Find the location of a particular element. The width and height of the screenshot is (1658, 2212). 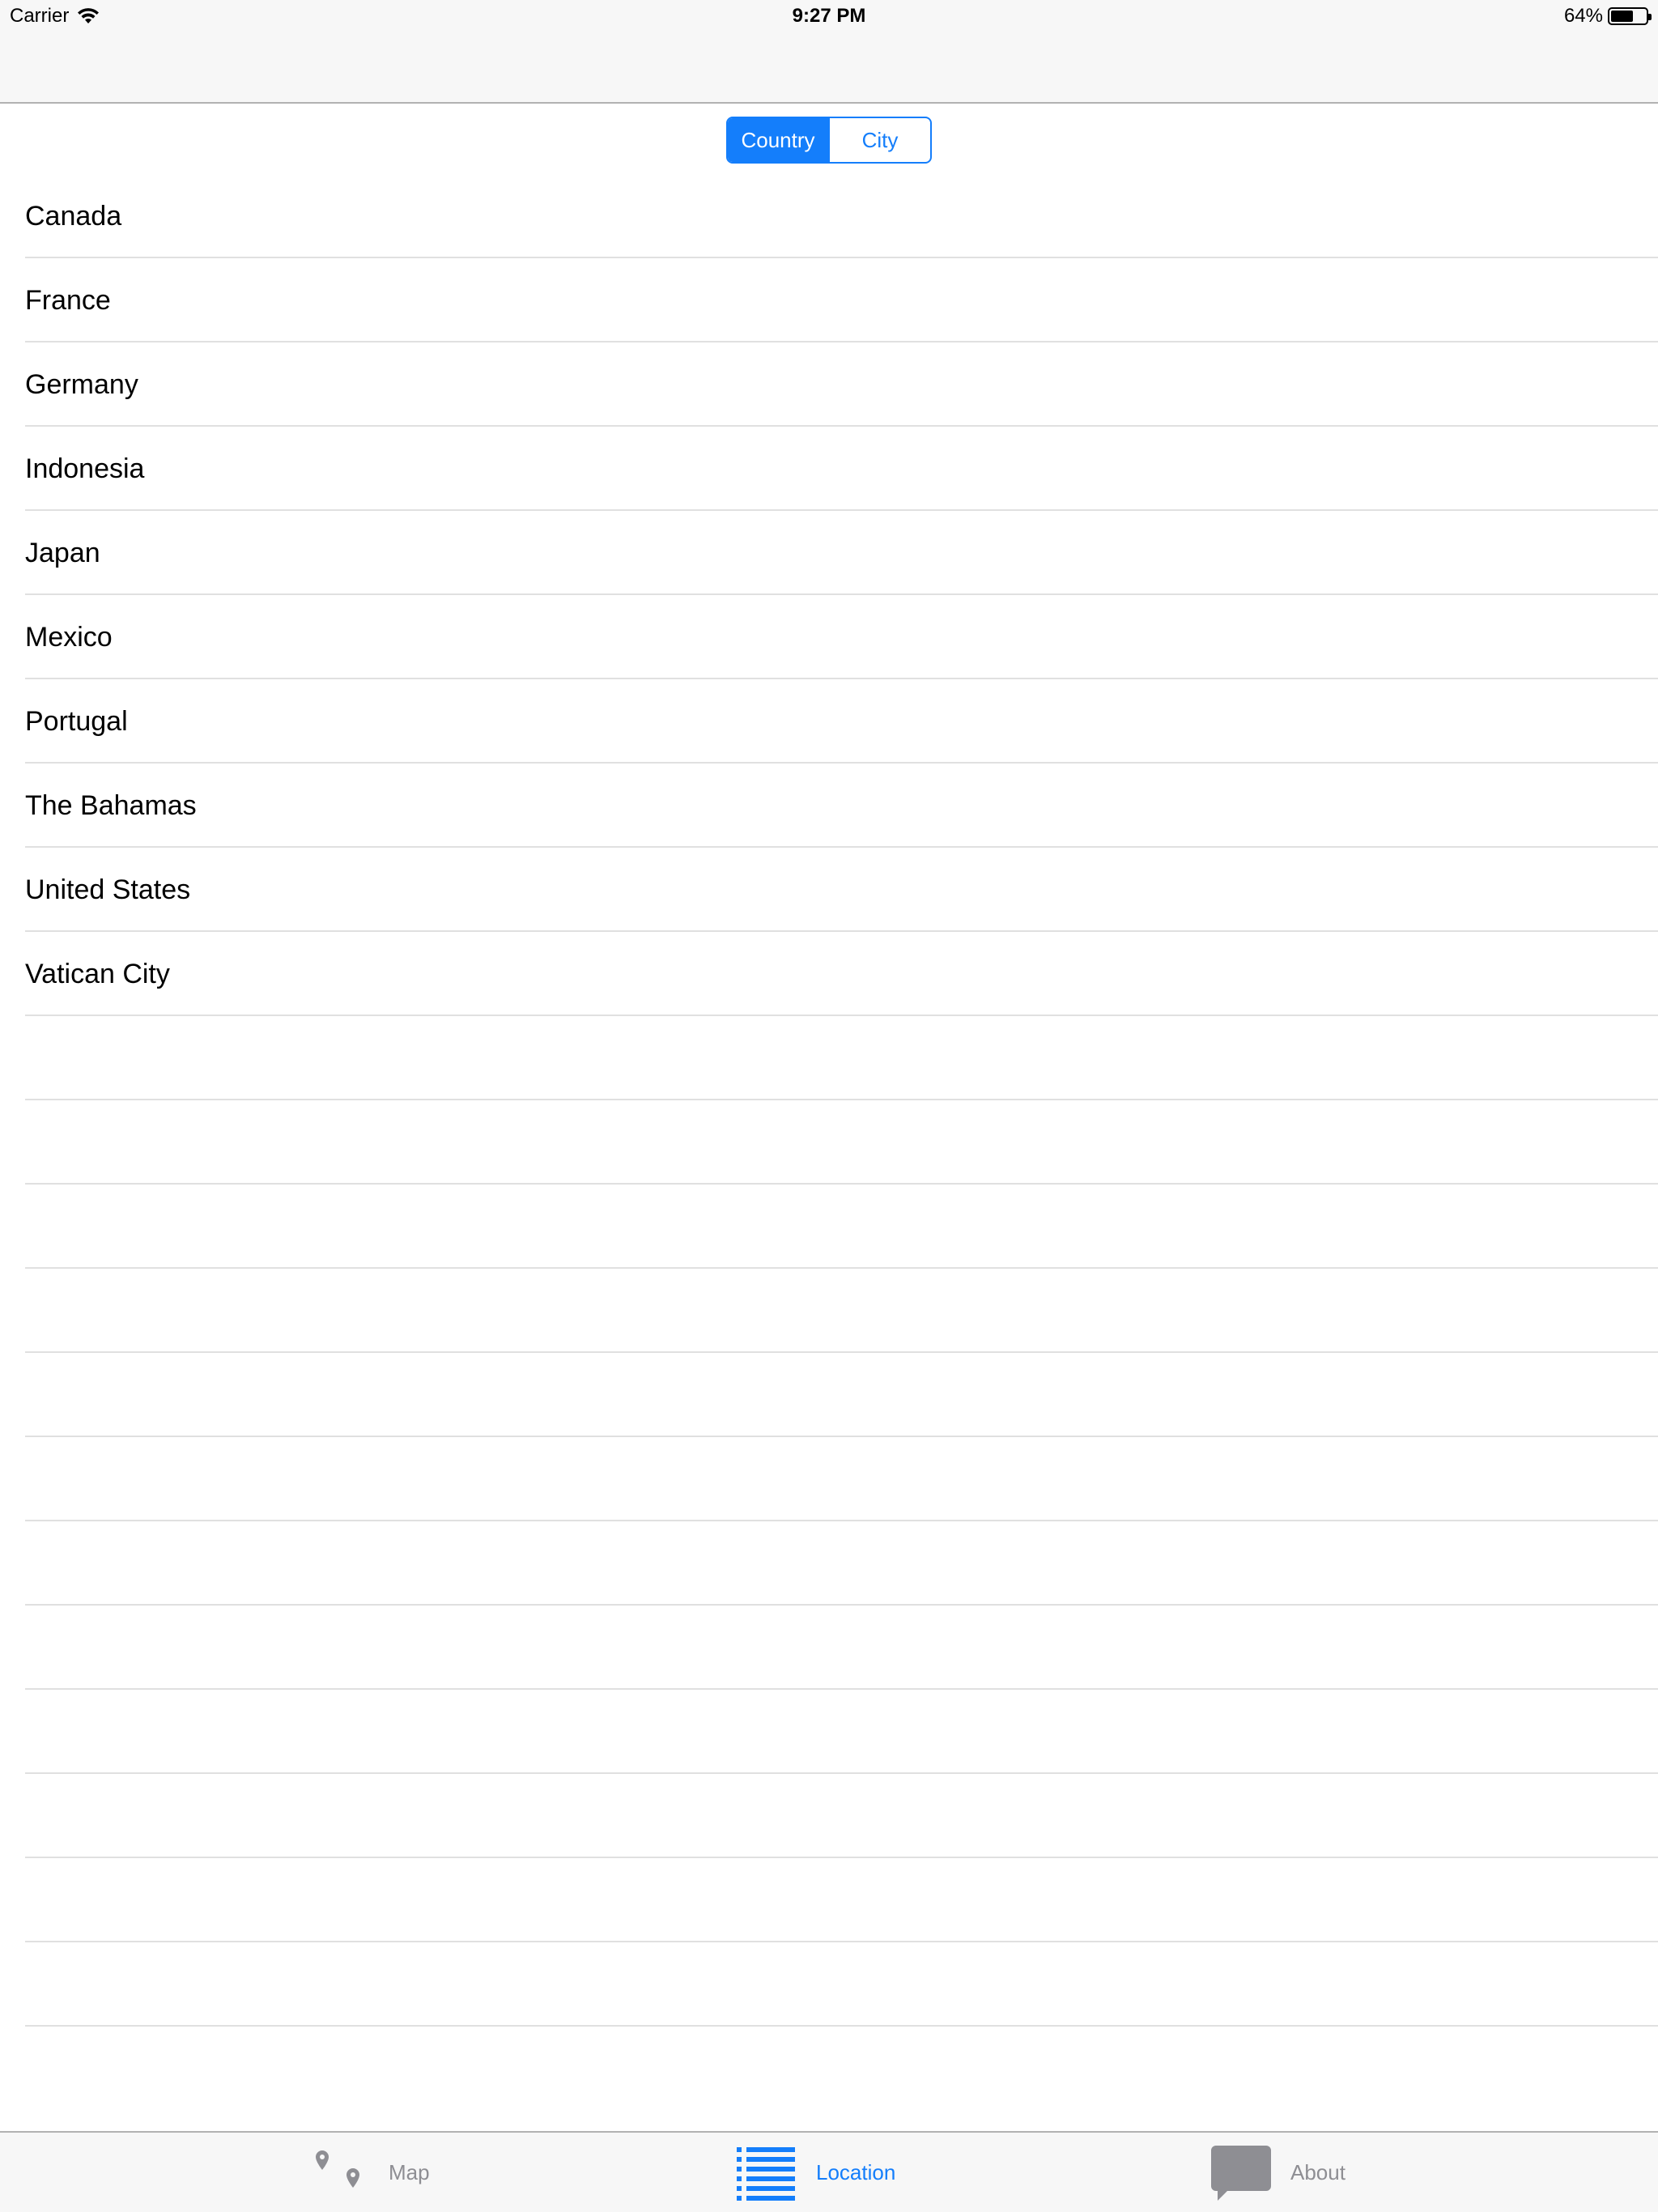

list-item: Portugal is located at coordinates (829, 722).